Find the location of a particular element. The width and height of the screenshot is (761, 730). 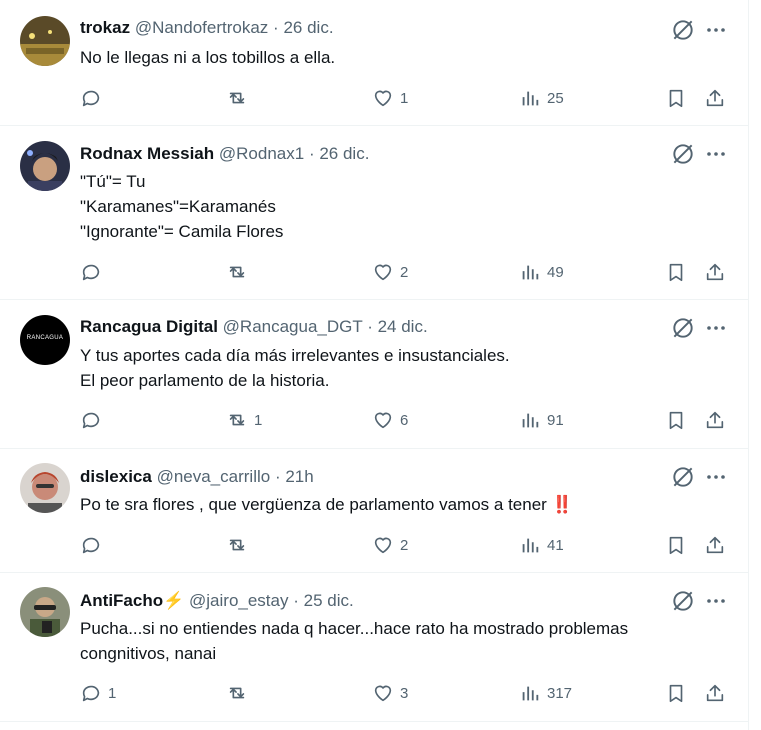

tweet-header: Rancagua Digital @Rancagua_DGT · 24 dic. is located at coordinates (254, 327).